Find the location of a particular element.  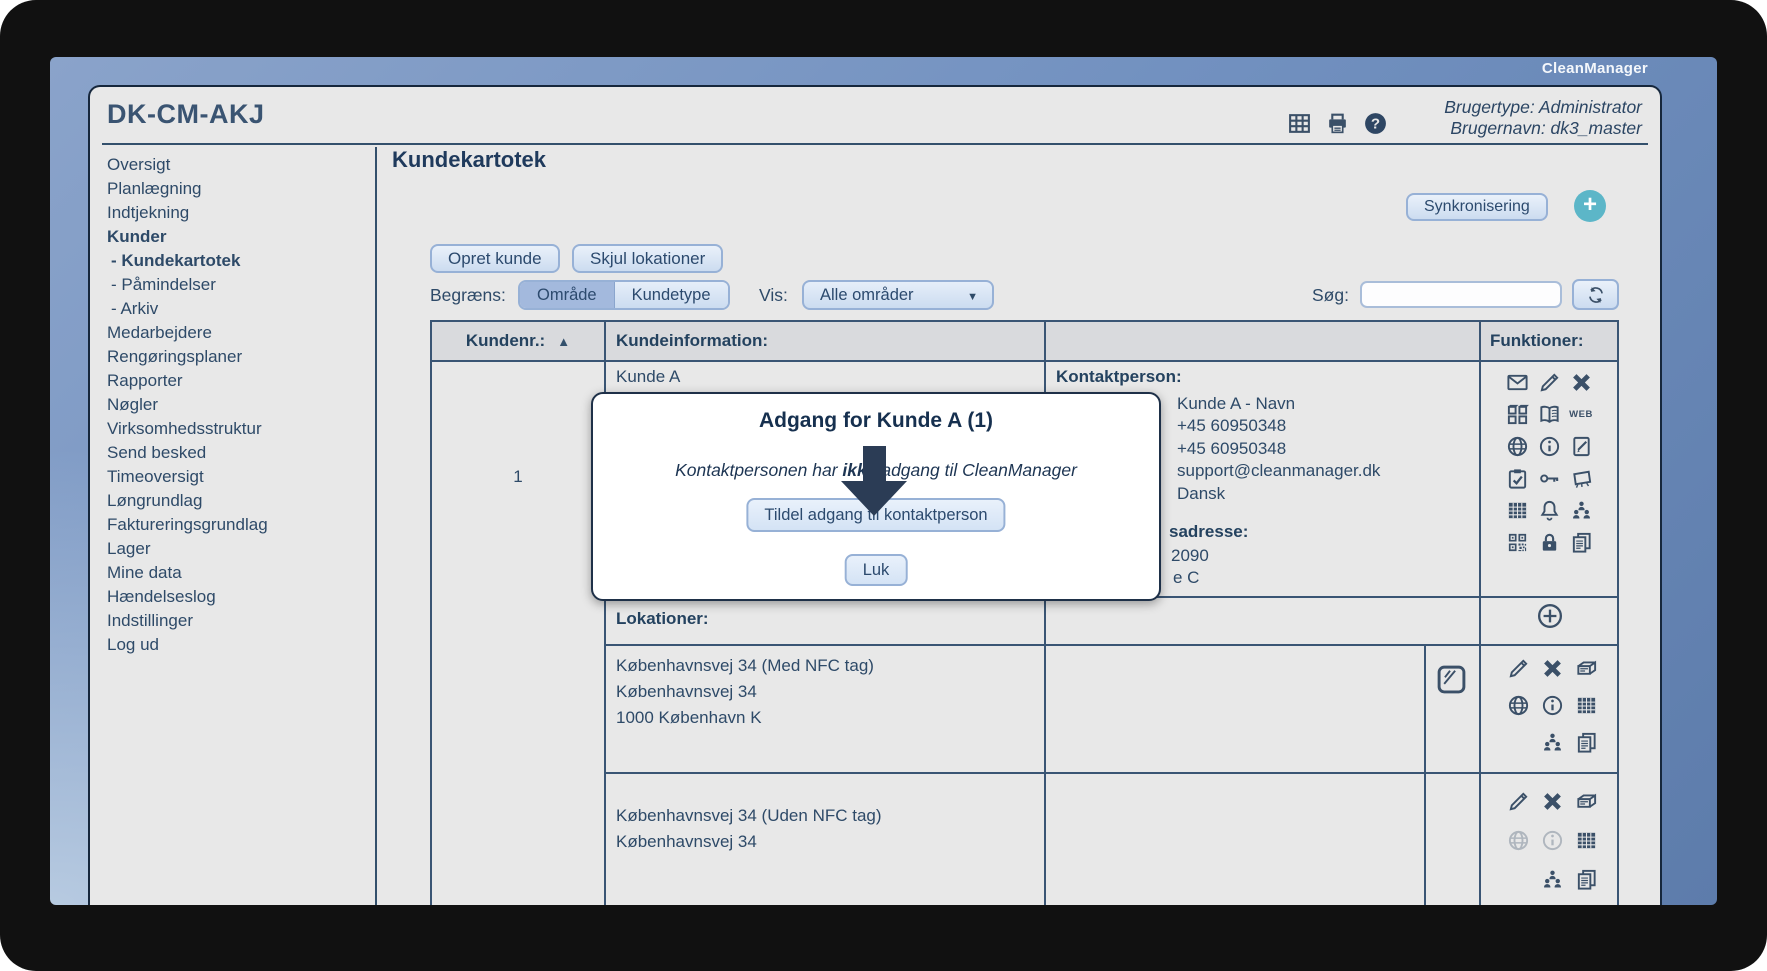

row-divider is located at coordinates (1110, 645).